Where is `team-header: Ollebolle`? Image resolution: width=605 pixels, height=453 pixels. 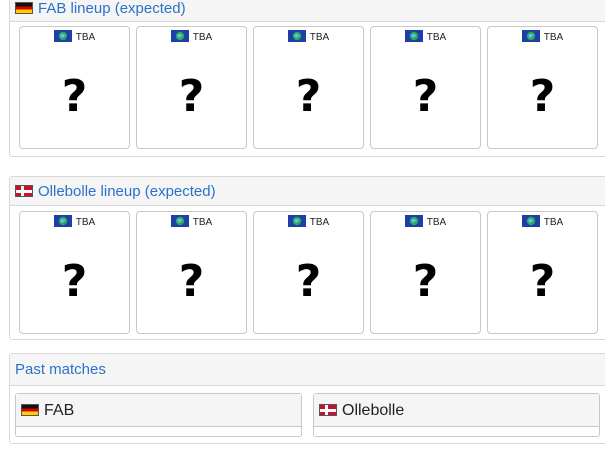 team-header: Ollebolle is located at coordinates (456, 410).